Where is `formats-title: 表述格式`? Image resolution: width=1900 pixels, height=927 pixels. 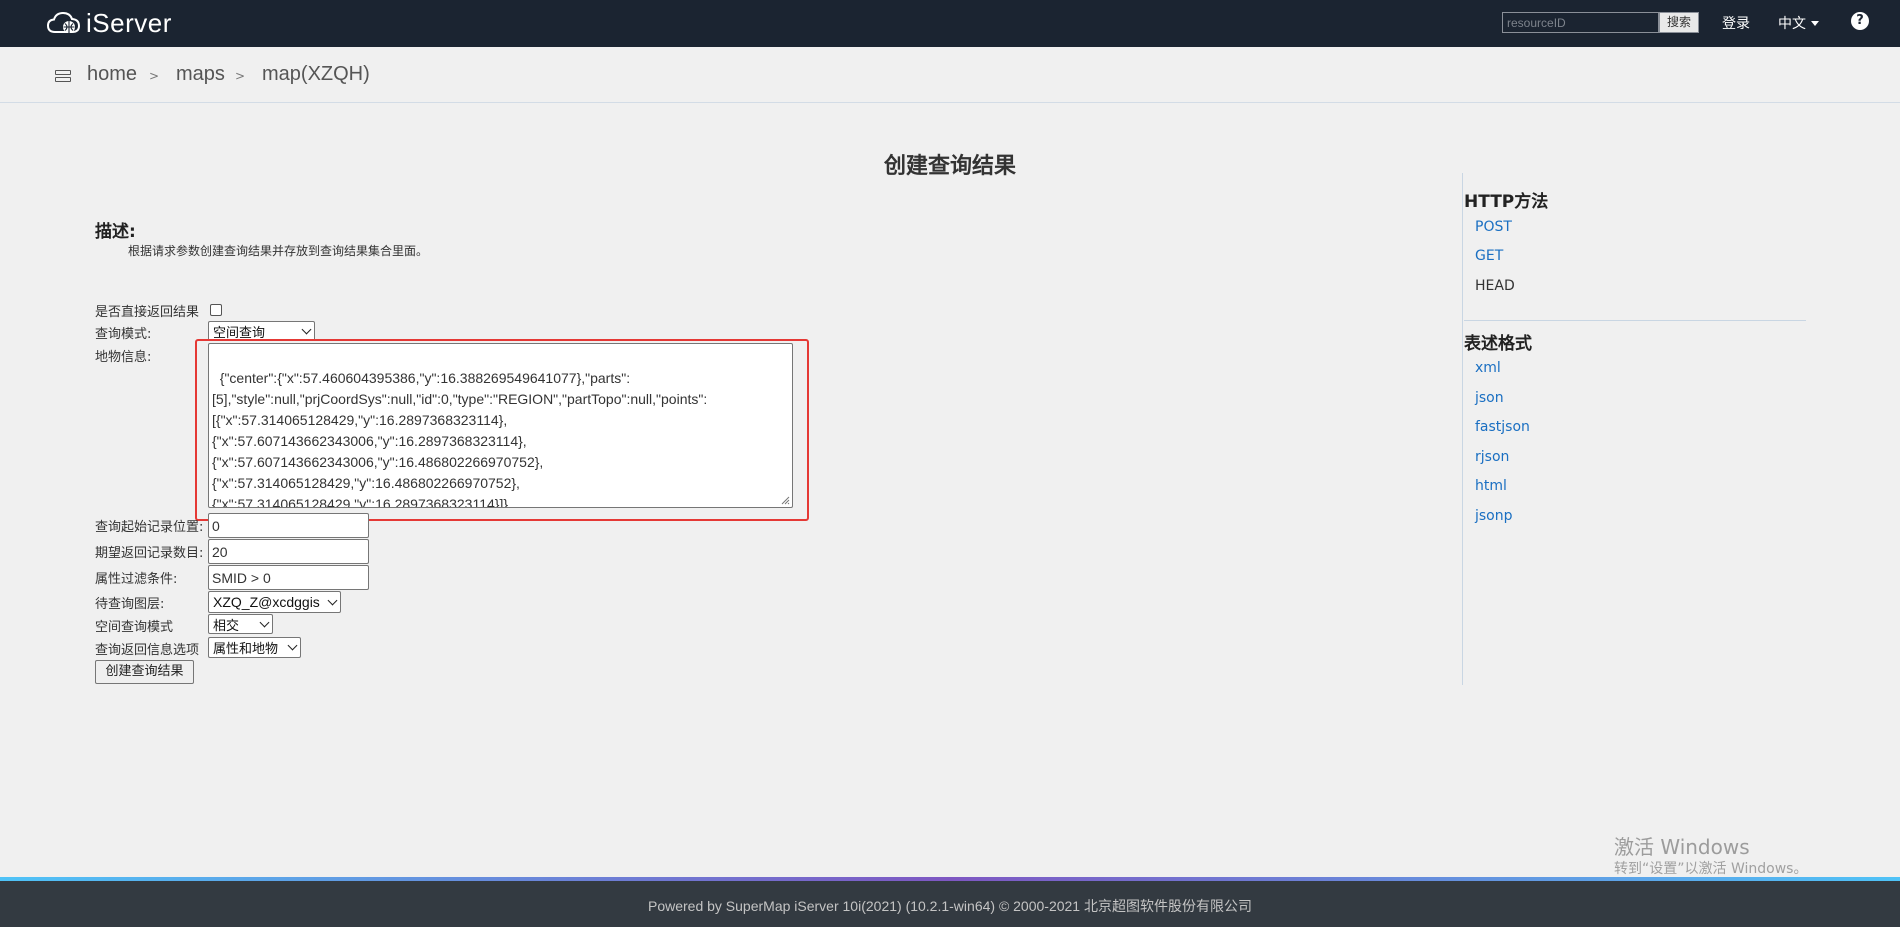
formats-title: 表述格式 is located at coordinates (1498, 344).